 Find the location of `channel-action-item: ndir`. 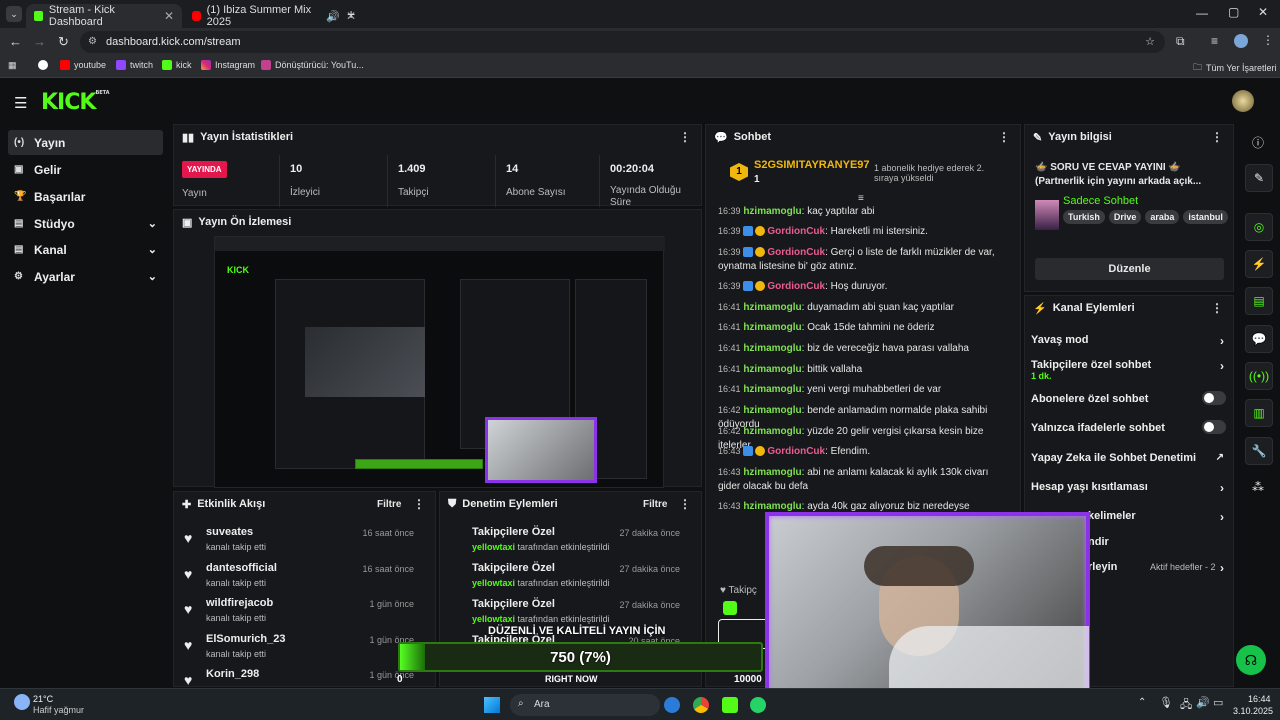

channel-action-item: ndir is located at coordinates (1157, 542).